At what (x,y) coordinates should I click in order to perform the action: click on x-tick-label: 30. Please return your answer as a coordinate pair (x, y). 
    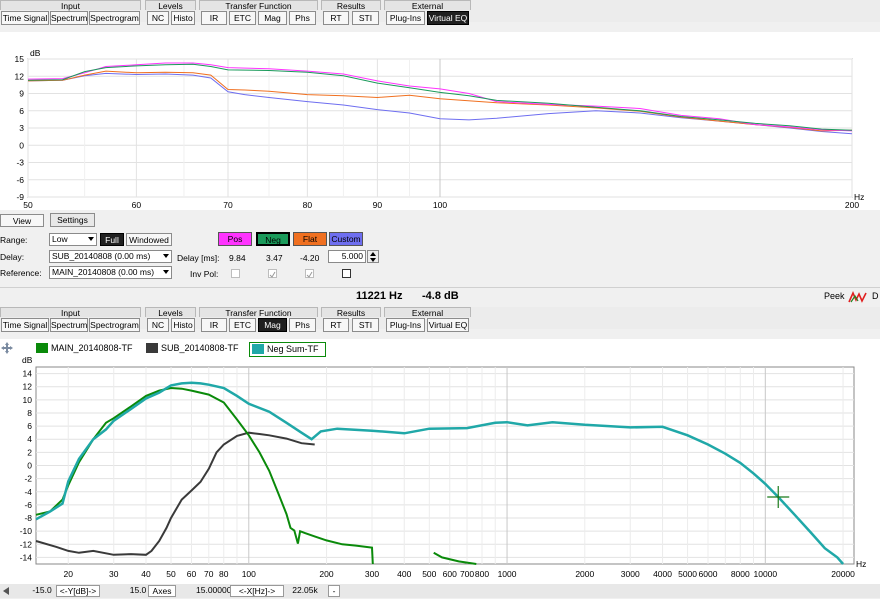
    Looking at the image, I should click on (114, 574).